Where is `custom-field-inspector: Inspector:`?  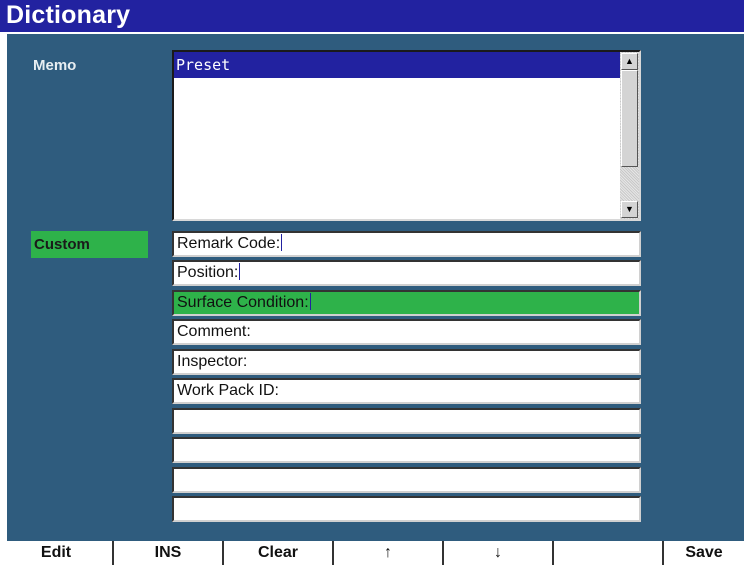 custom-field-inspector: Inspector: is located at coordinates (406, 362).